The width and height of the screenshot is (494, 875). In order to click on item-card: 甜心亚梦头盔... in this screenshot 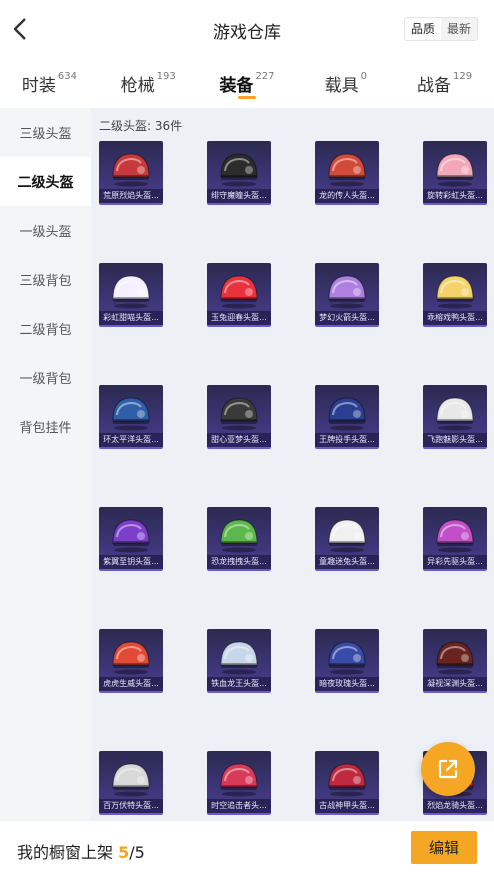, I will do `click(239, 417)`.